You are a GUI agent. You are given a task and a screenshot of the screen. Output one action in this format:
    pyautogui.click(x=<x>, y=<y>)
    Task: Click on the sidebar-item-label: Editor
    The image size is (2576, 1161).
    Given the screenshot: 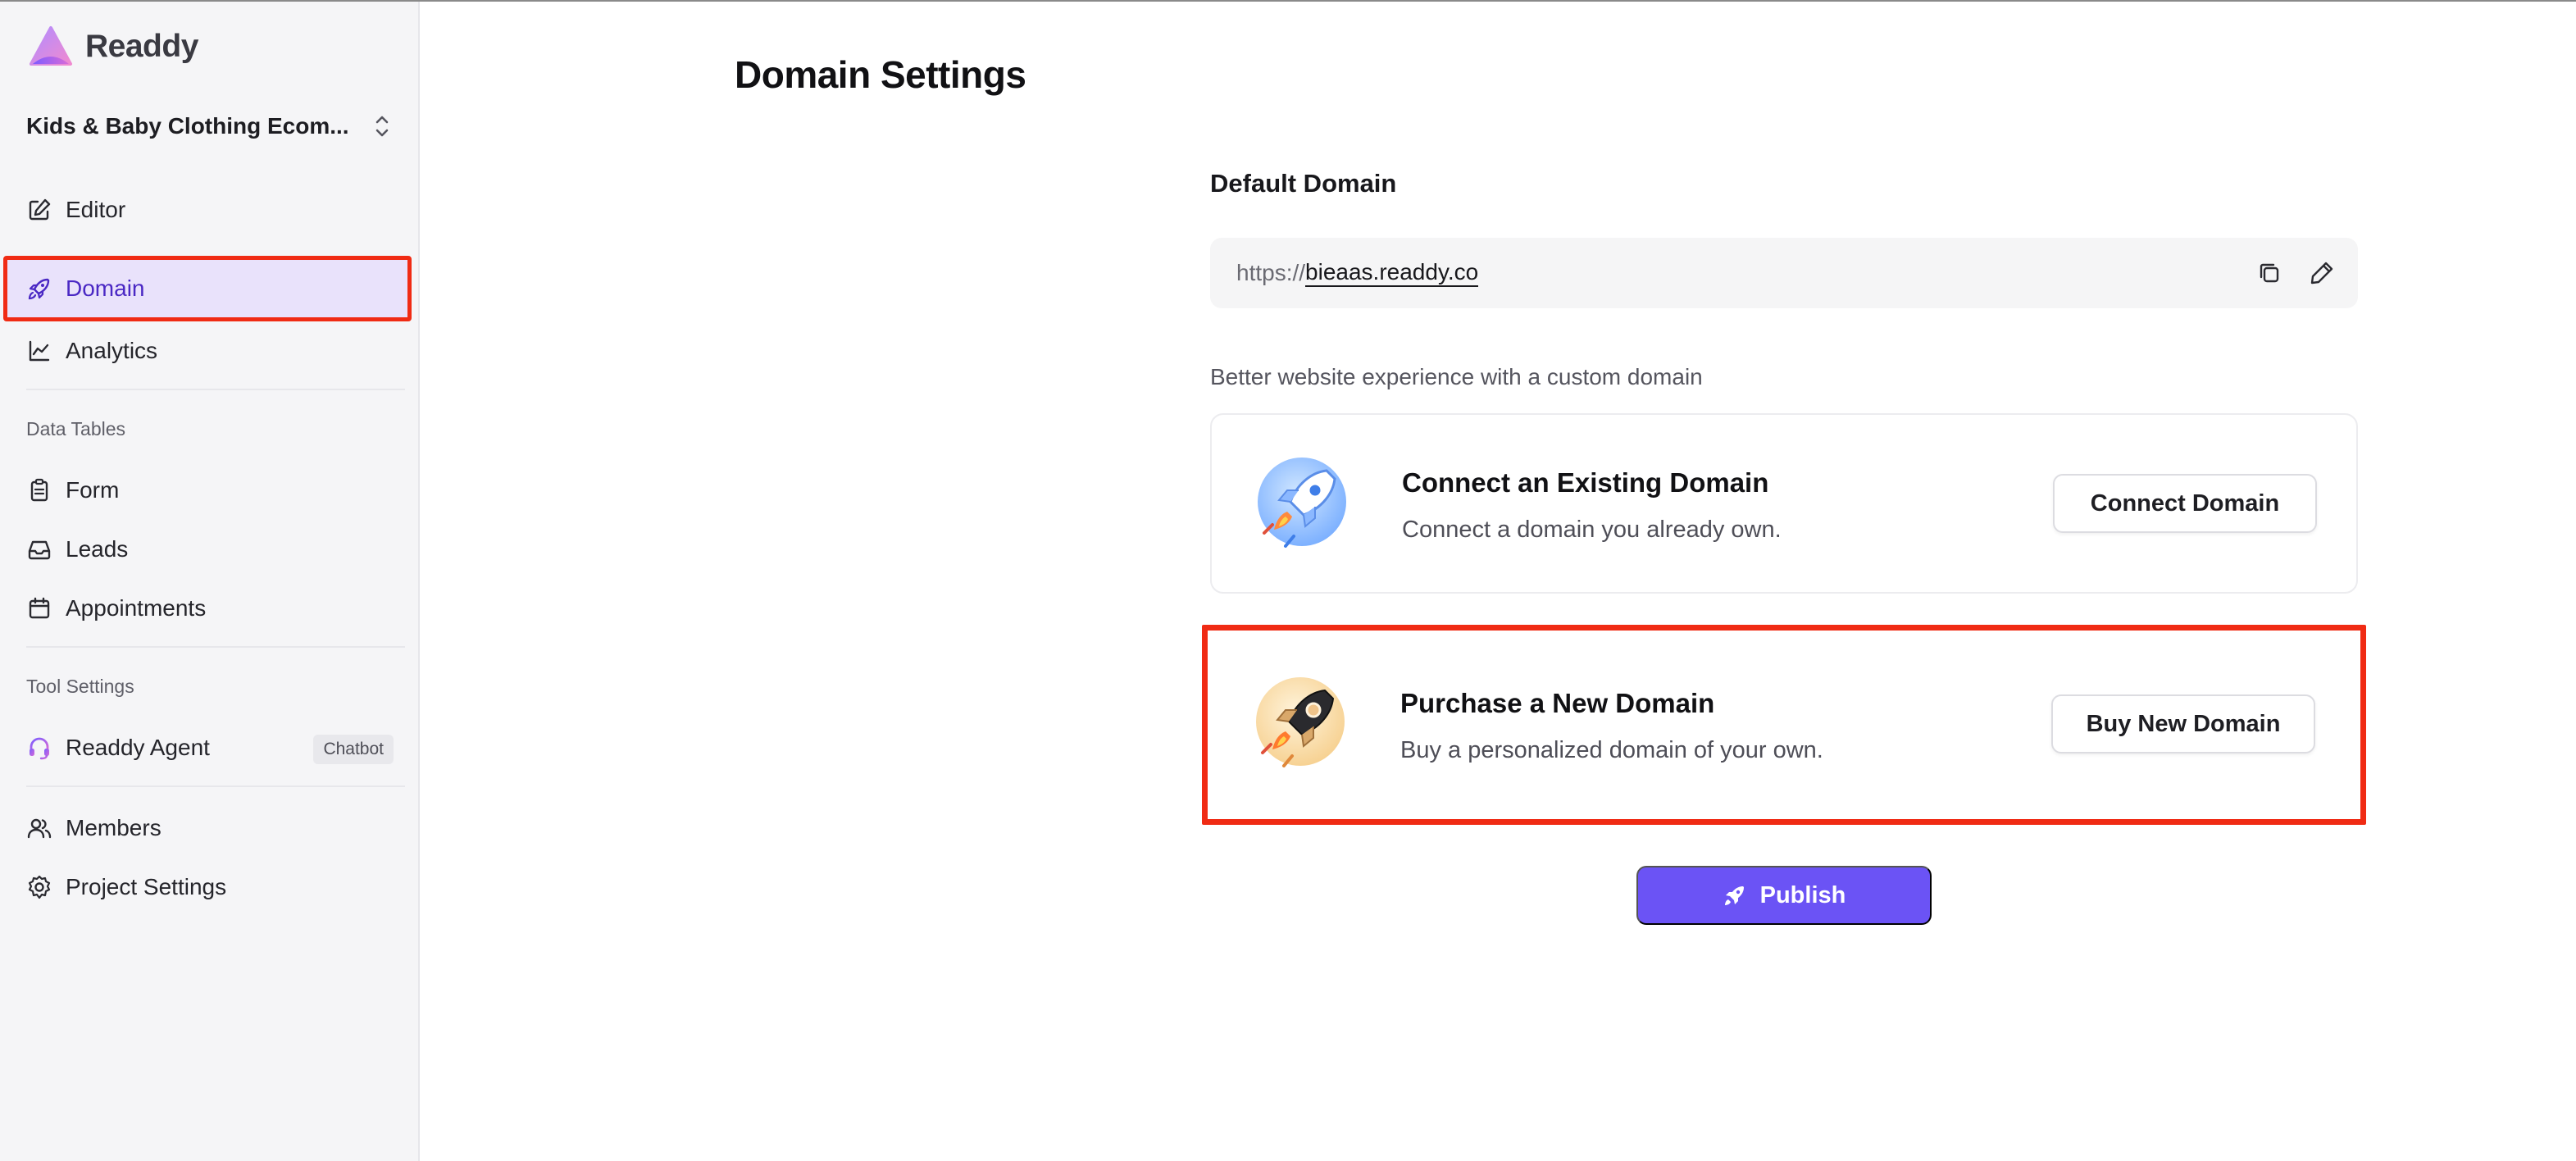 What is the action you would take?
    pyautogui.click(x=96, y=209)
    